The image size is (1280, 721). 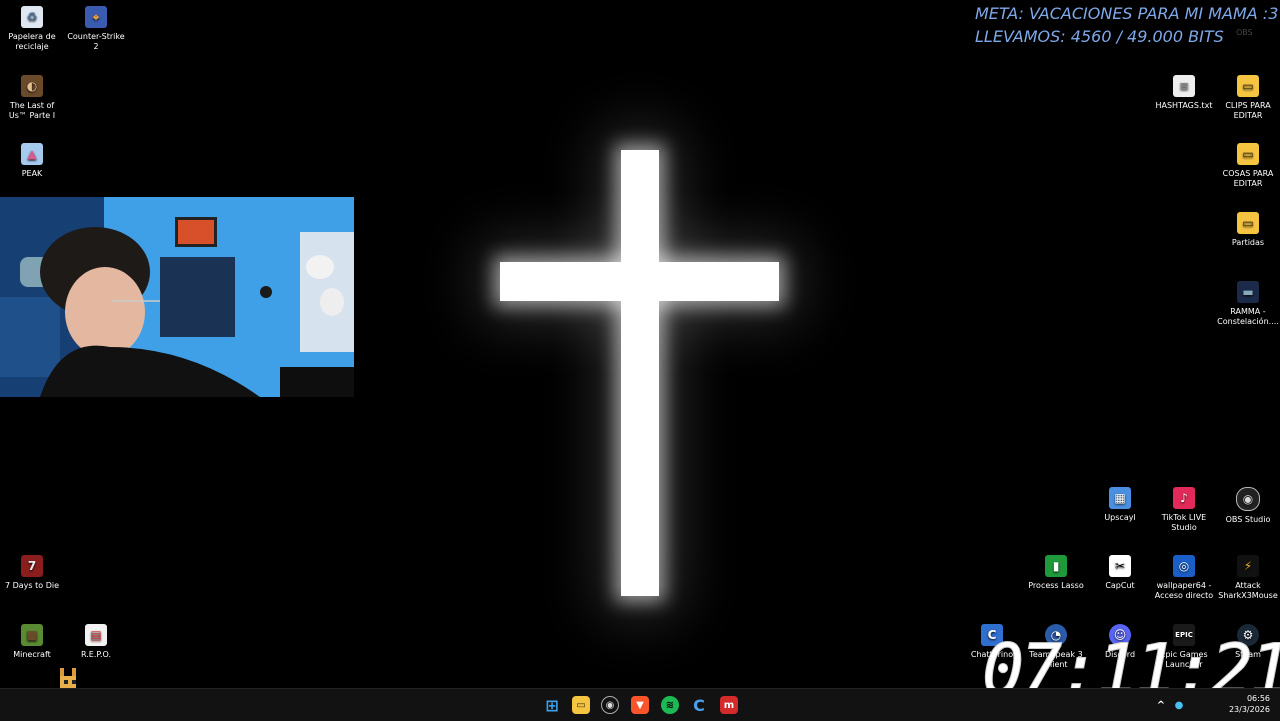 What do you see at coordinates (1248, 499) in the screenshot?
I see `obs-icon: ◉` at bounding box center [1248, 499].